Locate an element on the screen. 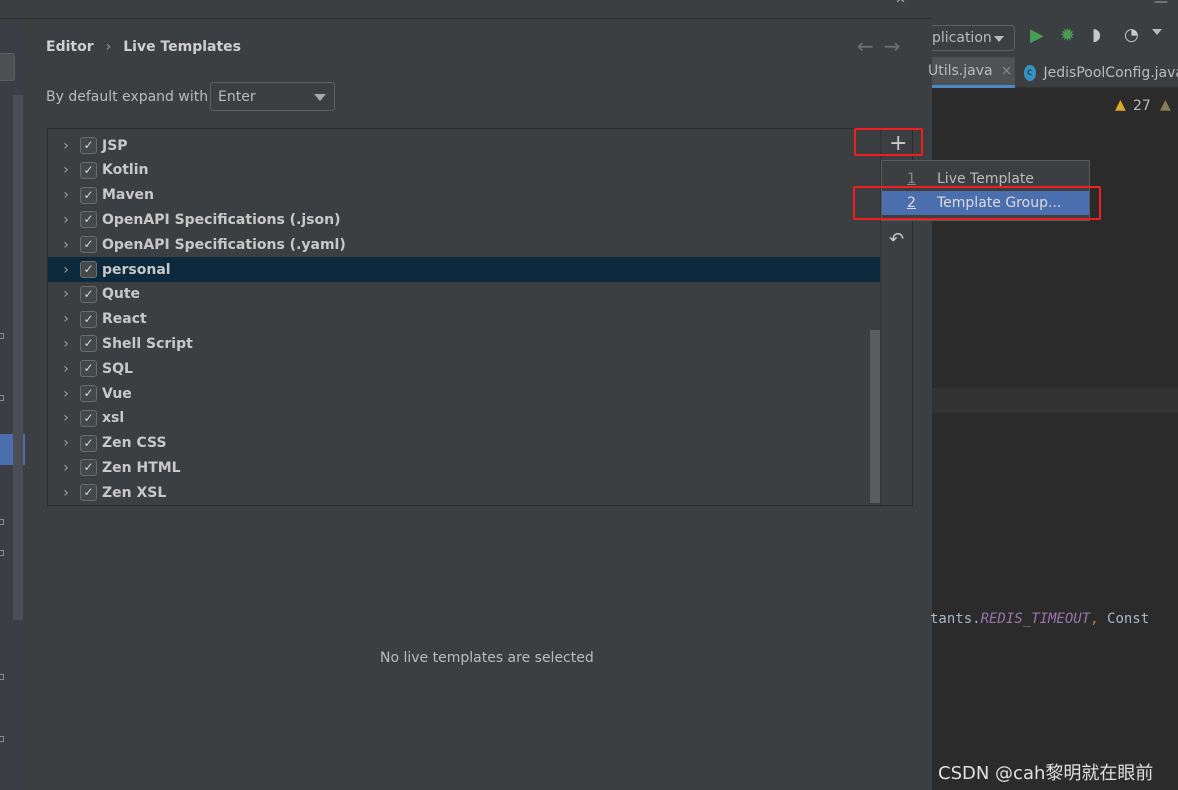 The width and height of the screenshot is (1178, 790). tree-row-group: › ✓ Zen XSL is located at coordinates (464, 492).